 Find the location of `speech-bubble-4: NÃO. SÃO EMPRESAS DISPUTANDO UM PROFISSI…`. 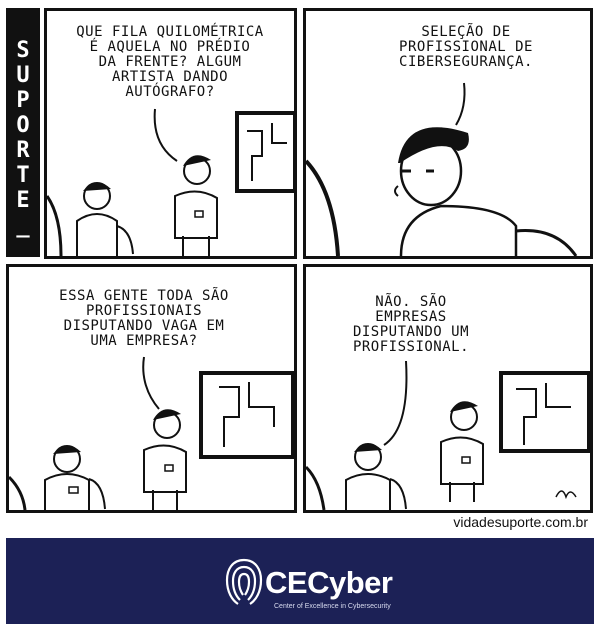

speech-bubble-4: NÃO. SÃO EMPRESAS DISPUTANDO UM PROFISSI… is located at coordinates (411, 324).